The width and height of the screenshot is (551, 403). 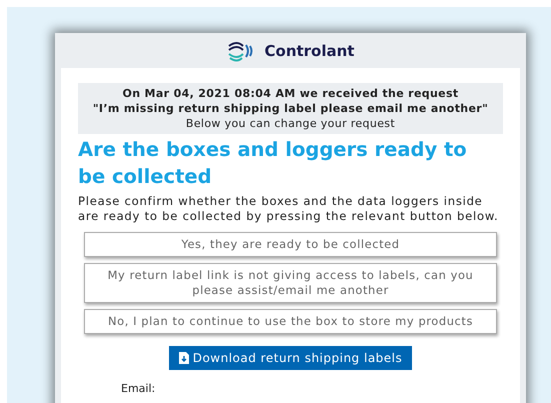 I want to click on option-button: No, I plan to continue to use the box to store my products, so click(x=290, y=321).